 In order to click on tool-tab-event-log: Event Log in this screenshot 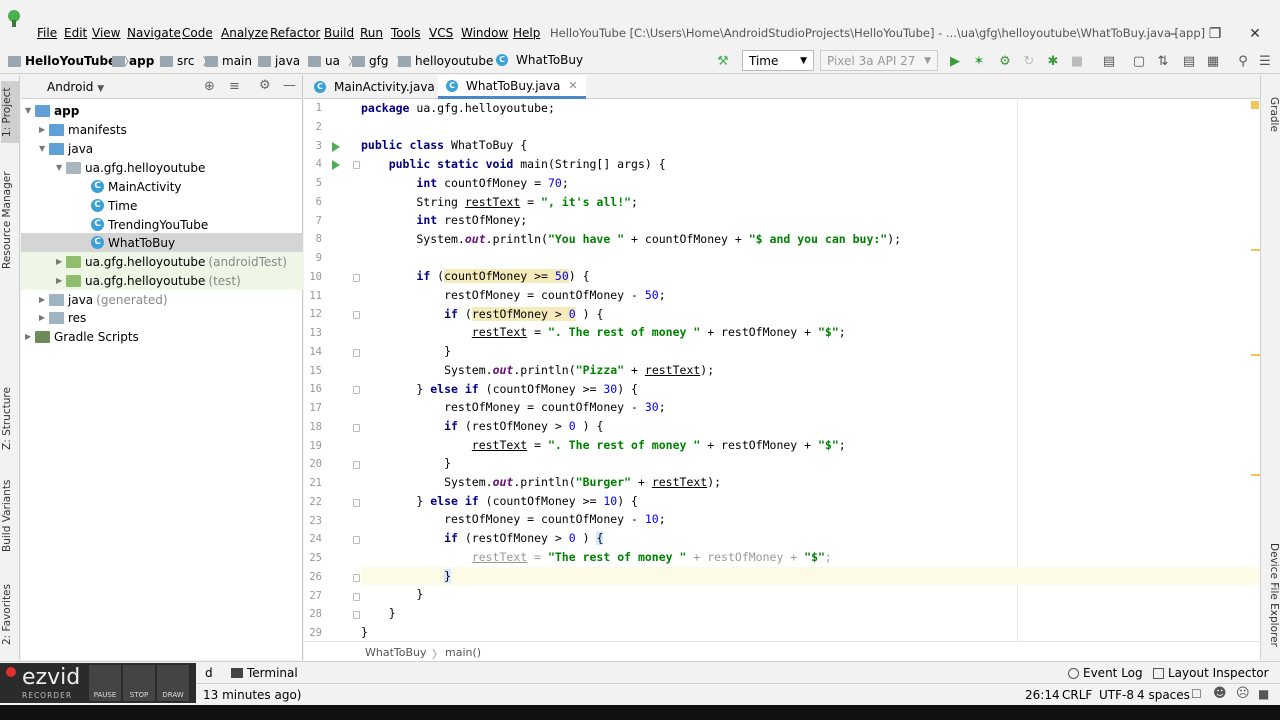, I will do `click(1105, 673)`.